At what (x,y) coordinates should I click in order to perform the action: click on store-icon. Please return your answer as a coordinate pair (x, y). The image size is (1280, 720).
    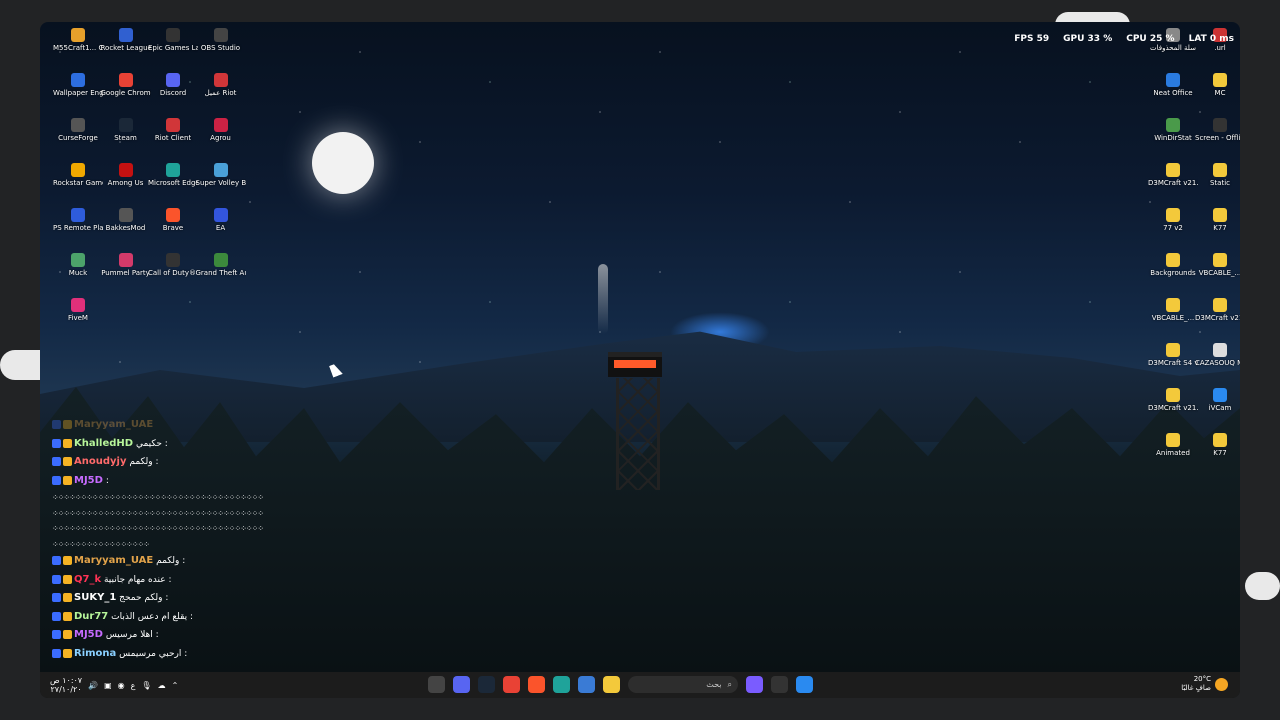
    Looking at the image, I should click on (586, 684).